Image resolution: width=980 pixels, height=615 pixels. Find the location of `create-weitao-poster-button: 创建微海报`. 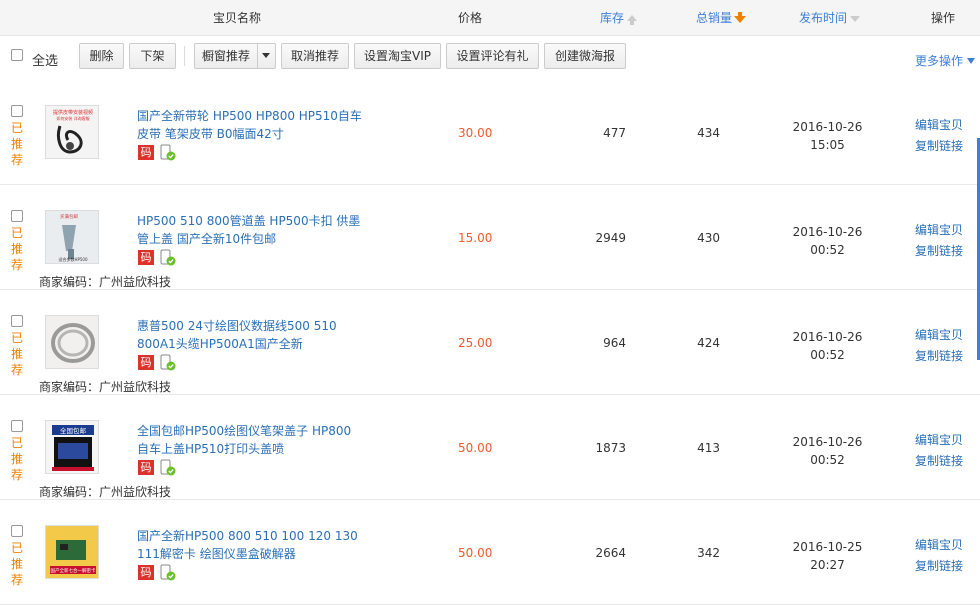

create-weitao-poster-button: 创建微海报 is located at coordinates (585, 56).